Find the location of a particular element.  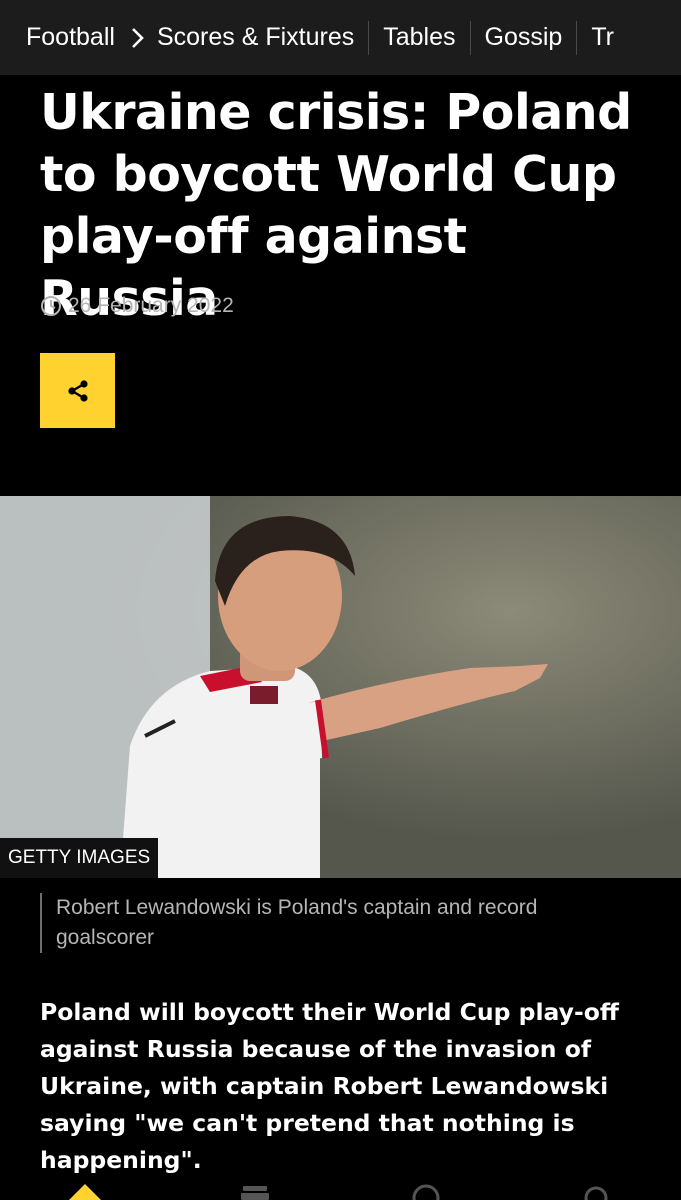

clock-icon is located at coordinates (51, 306).